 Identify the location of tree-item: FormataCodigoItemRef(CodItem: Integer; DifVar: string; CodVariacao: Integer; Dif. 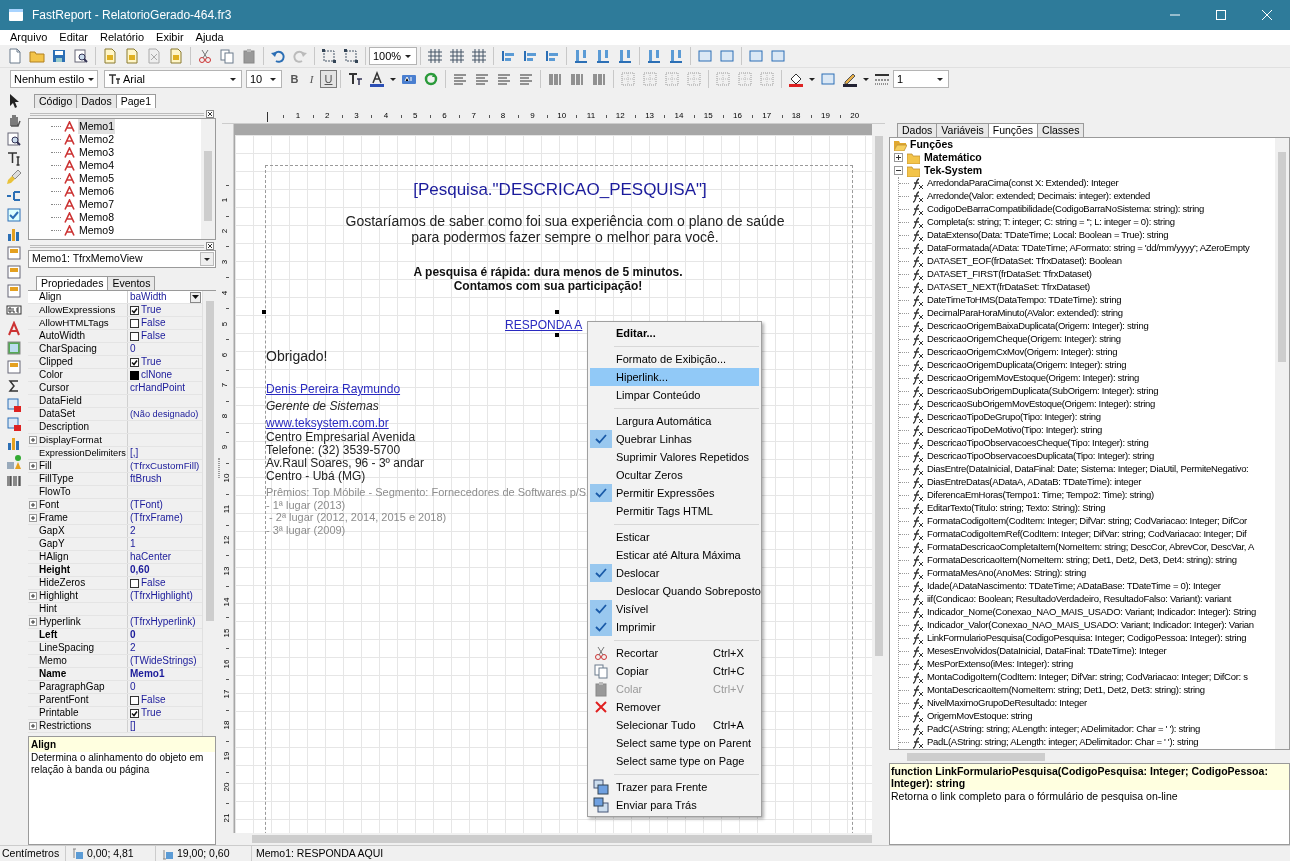
(1087, 534).